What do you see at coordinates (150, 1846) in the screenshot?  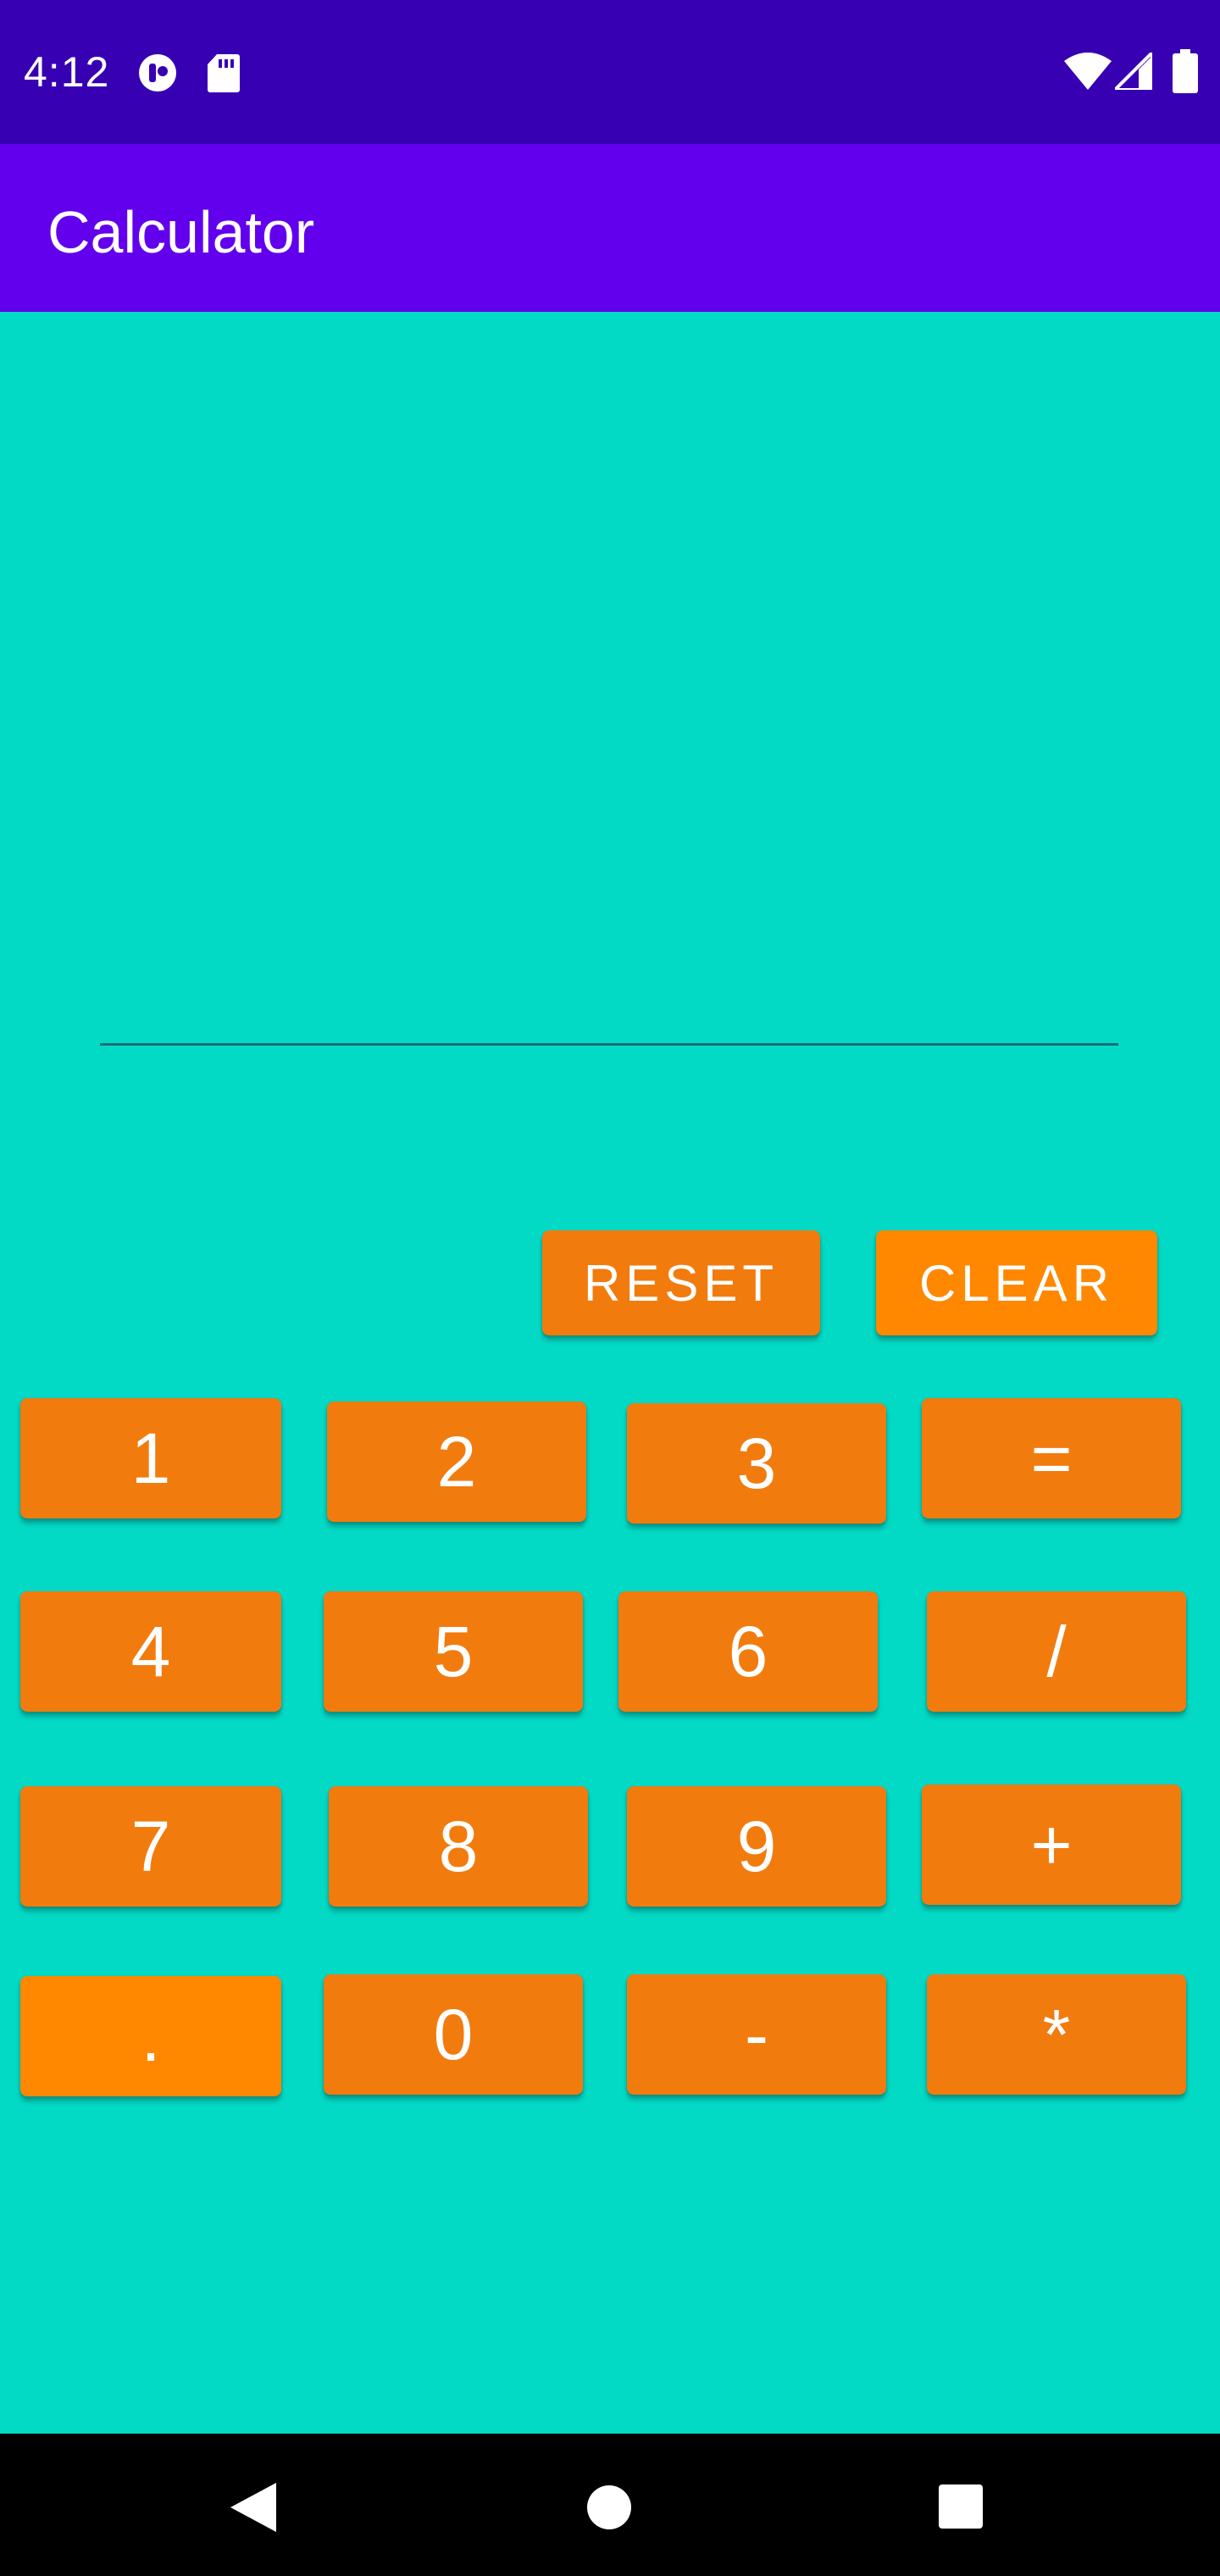 I see `key-7-button: 7` at bounding box center [150, 1846].